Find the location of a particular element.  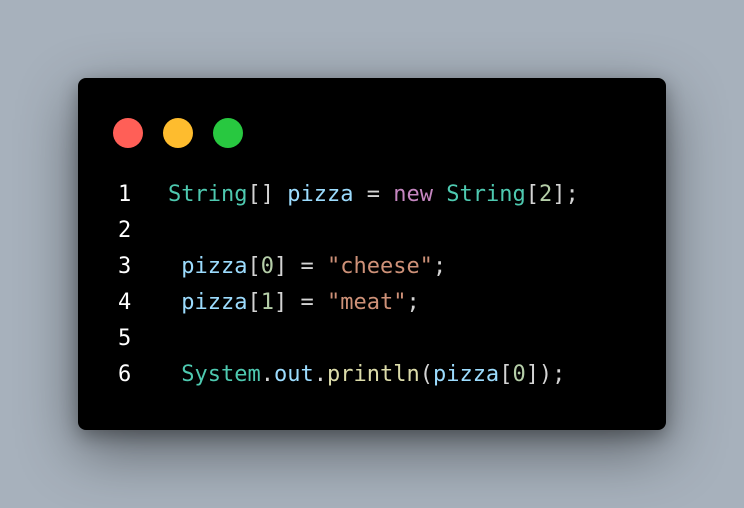

line-number: 3 is located at coordinates (125, 266).